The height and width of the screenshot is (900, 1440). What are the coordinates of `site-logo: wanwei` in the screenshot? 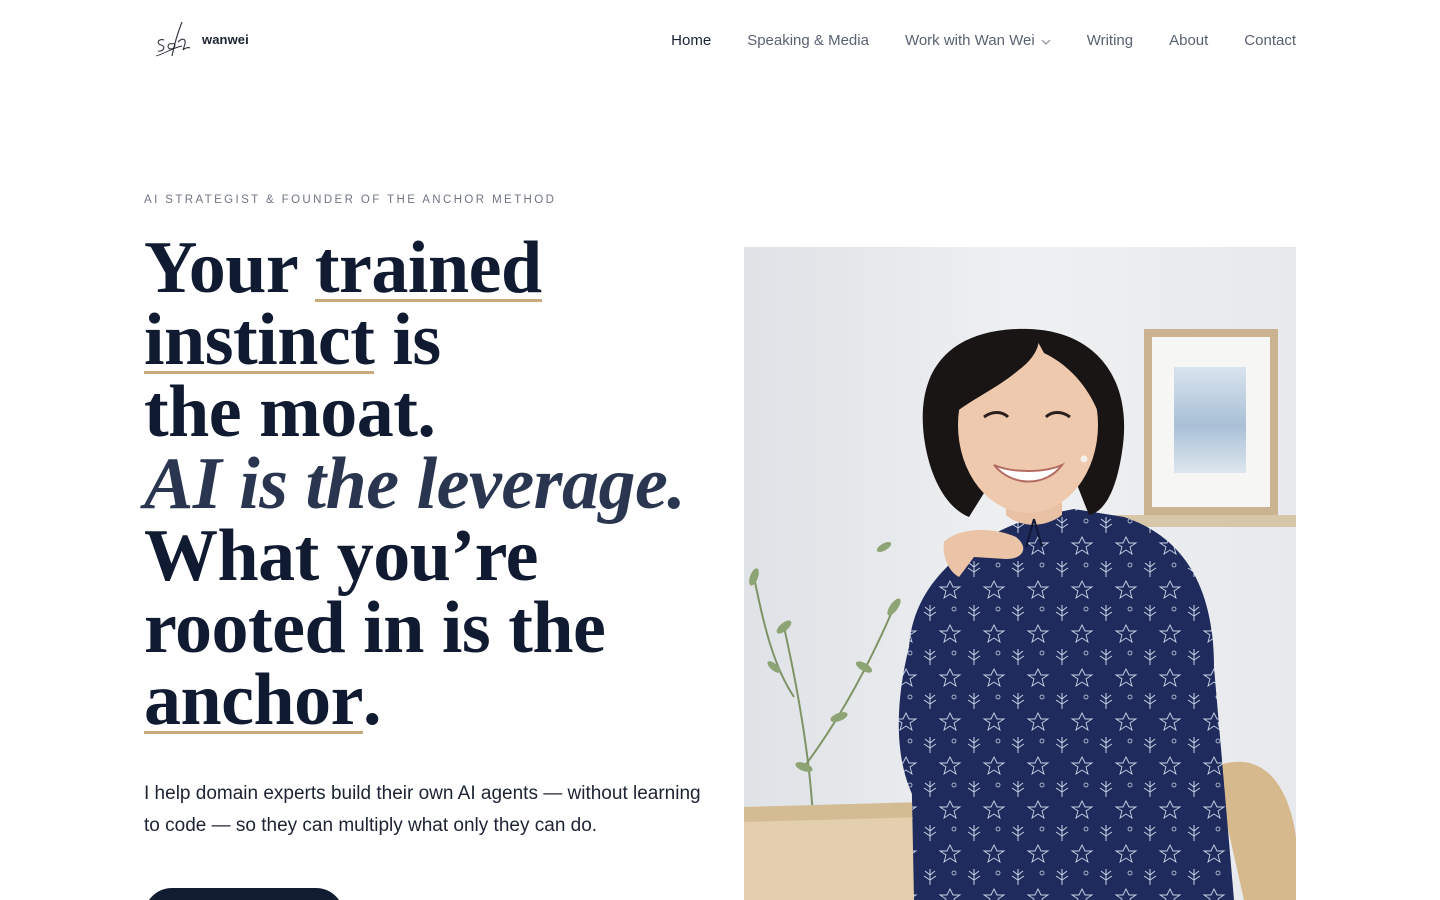 It's located at (202, 40).